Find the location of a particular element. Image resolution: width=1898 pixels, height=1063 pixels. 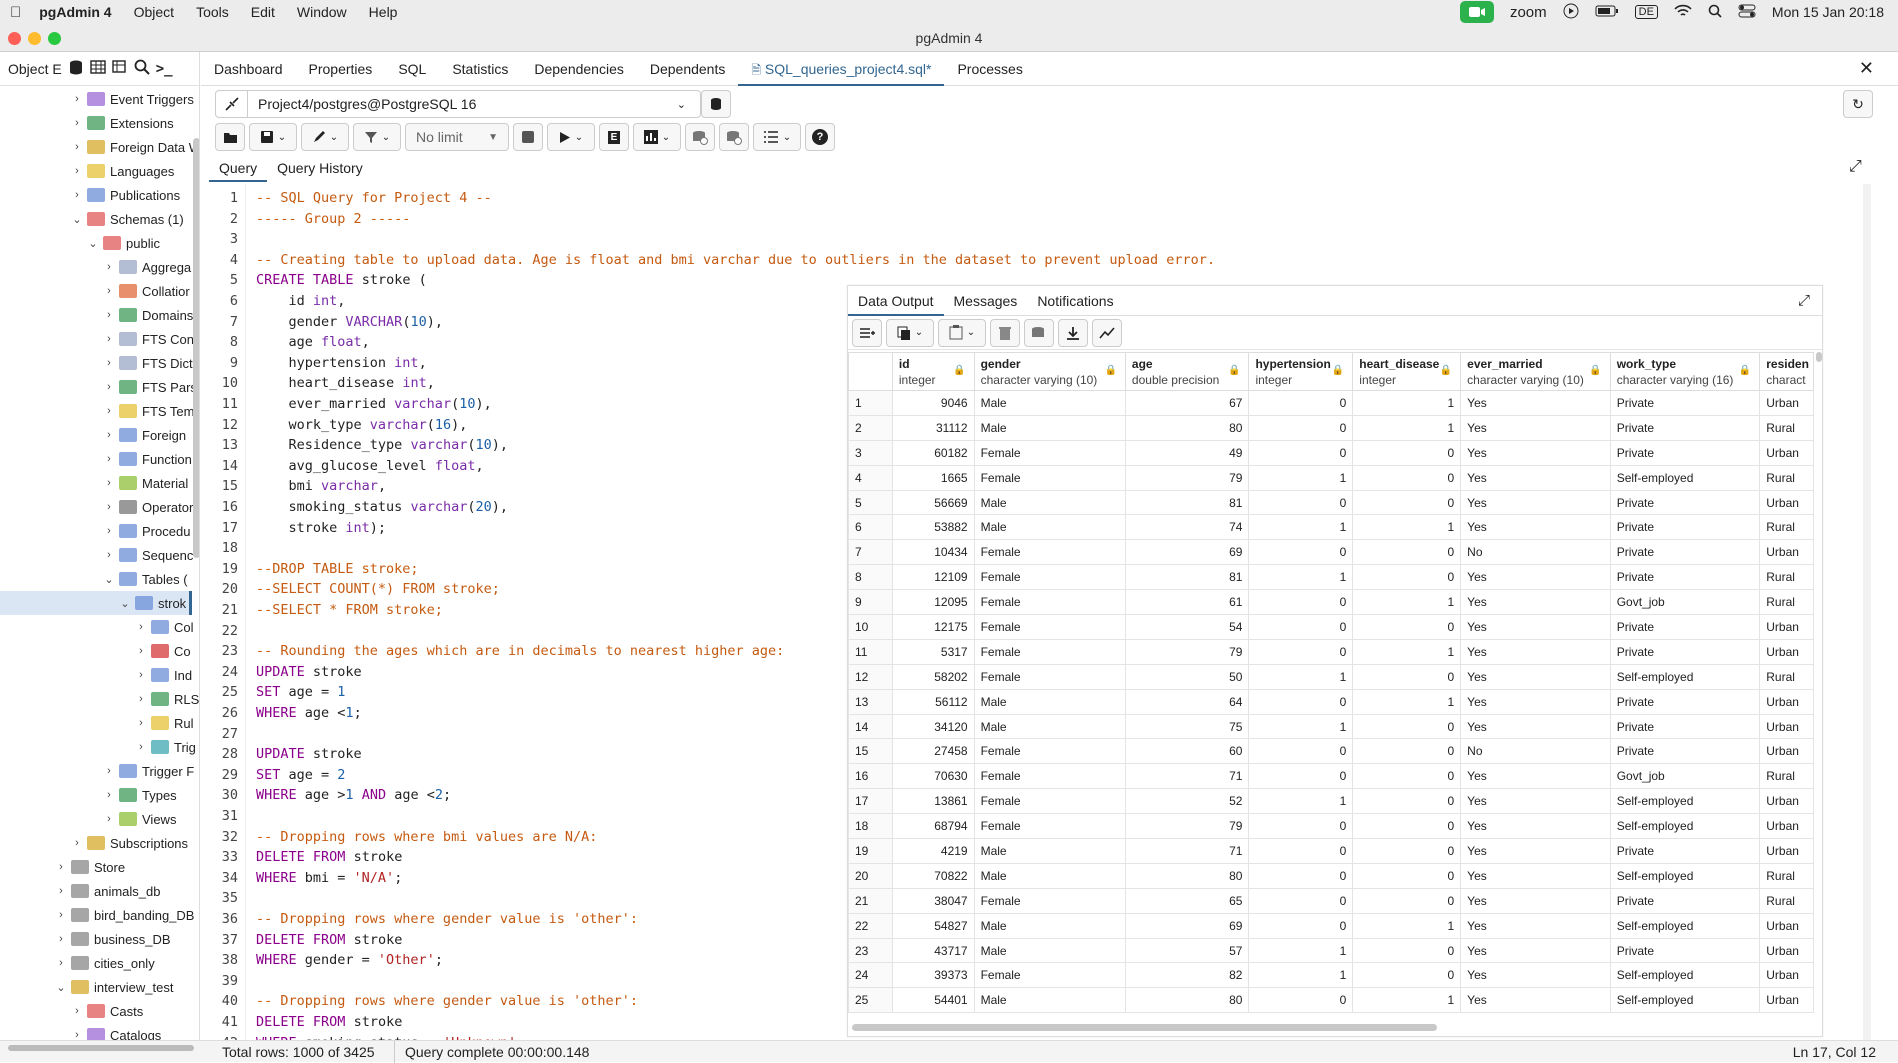

tree-node: ⌄ interview_test is located at coordinates (113, 987).